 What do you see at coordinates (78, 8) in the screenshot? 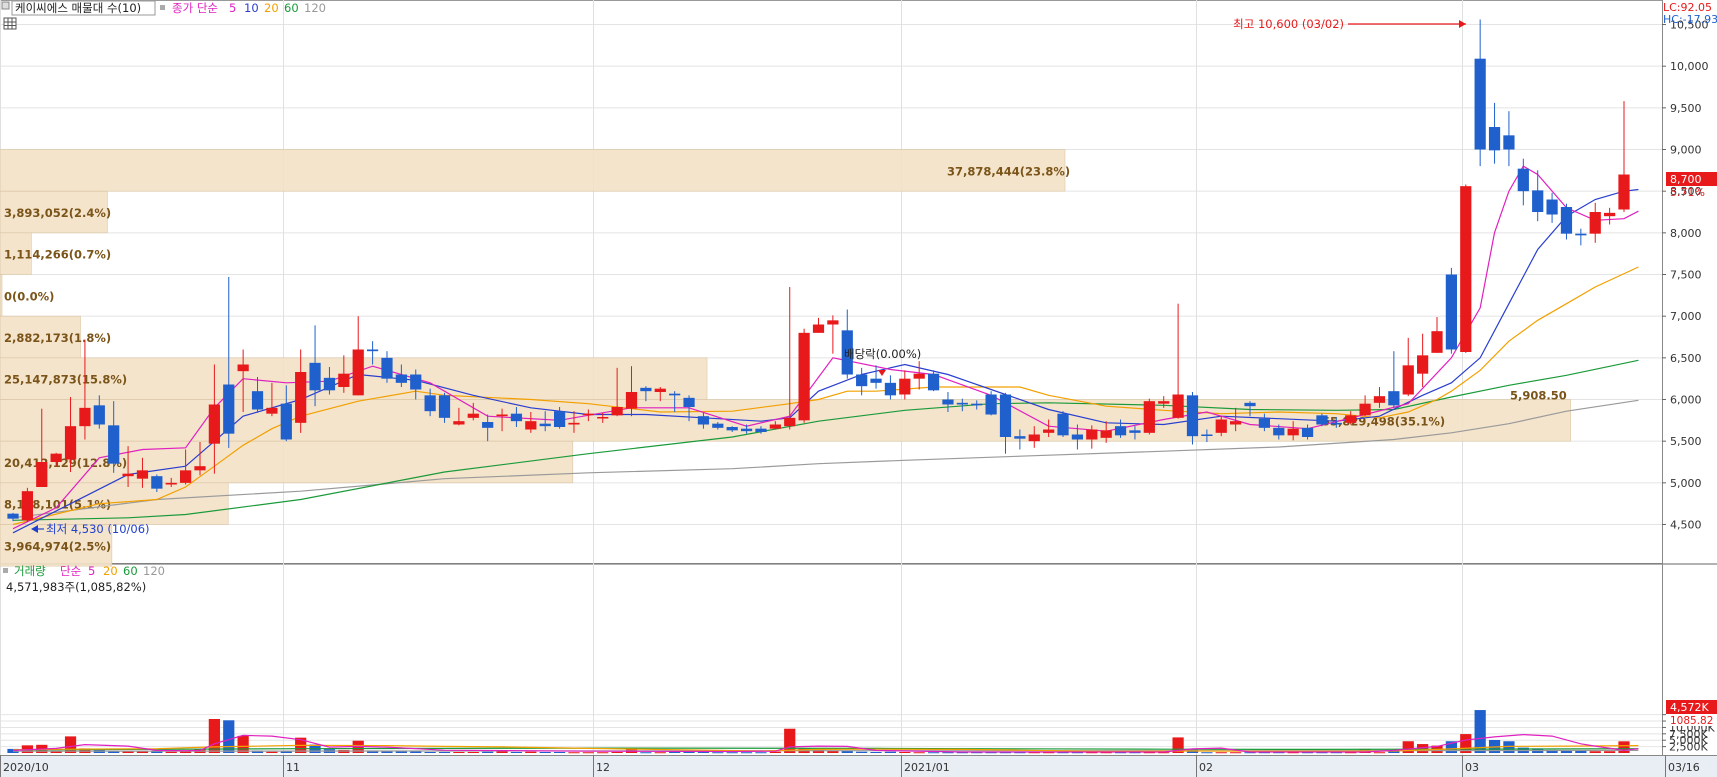
I see `price-legend-title: 케이씨에스 매물대 수(10)` at bounding box center [78, 8].